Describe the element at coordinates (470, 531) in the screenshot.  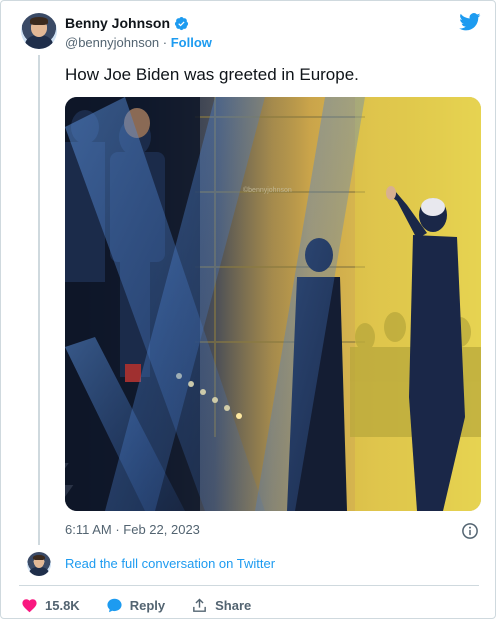
I see `info-icon` at that location.